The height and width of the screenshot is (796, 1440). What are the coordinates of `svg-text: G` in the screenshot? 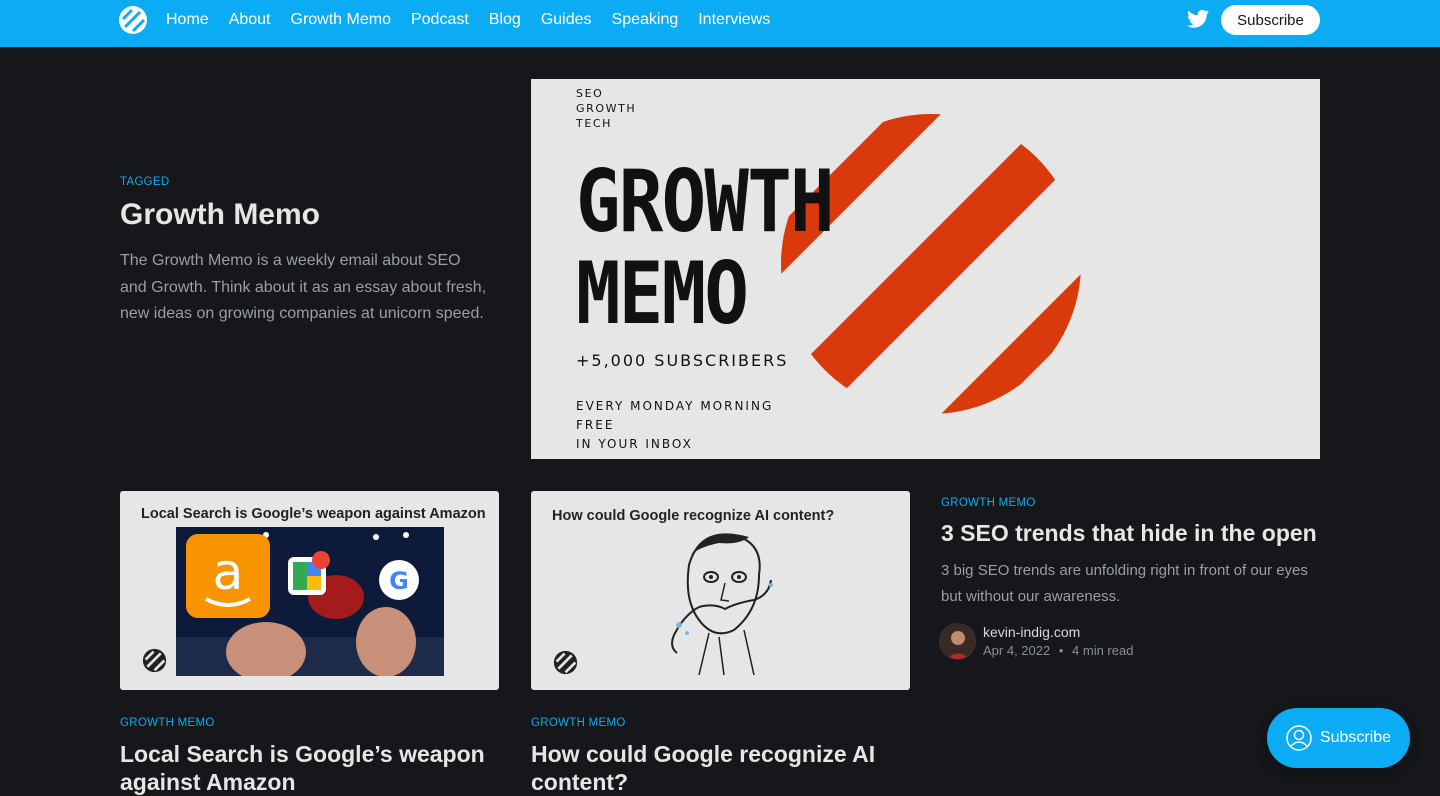 It's located at (399, 581).